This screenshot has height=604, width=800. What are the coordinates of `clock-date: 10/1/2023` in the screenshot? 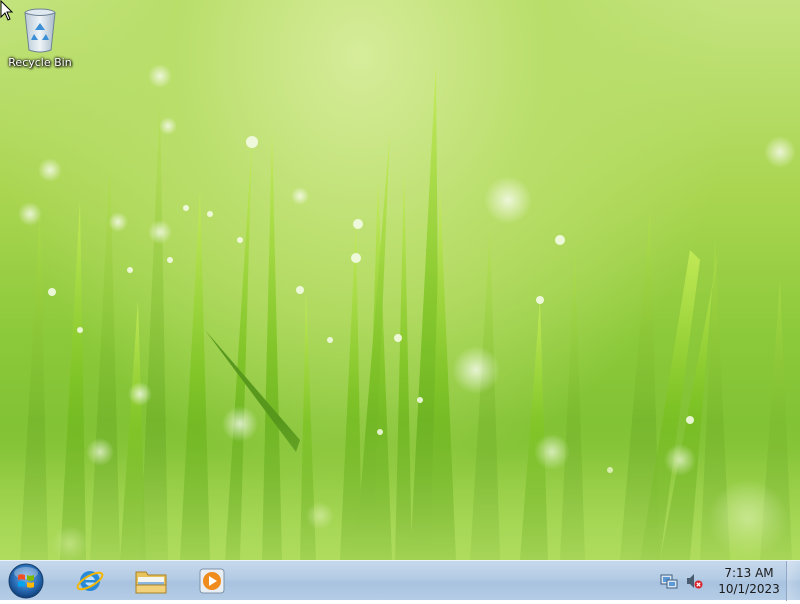 It's located at (749, 589).